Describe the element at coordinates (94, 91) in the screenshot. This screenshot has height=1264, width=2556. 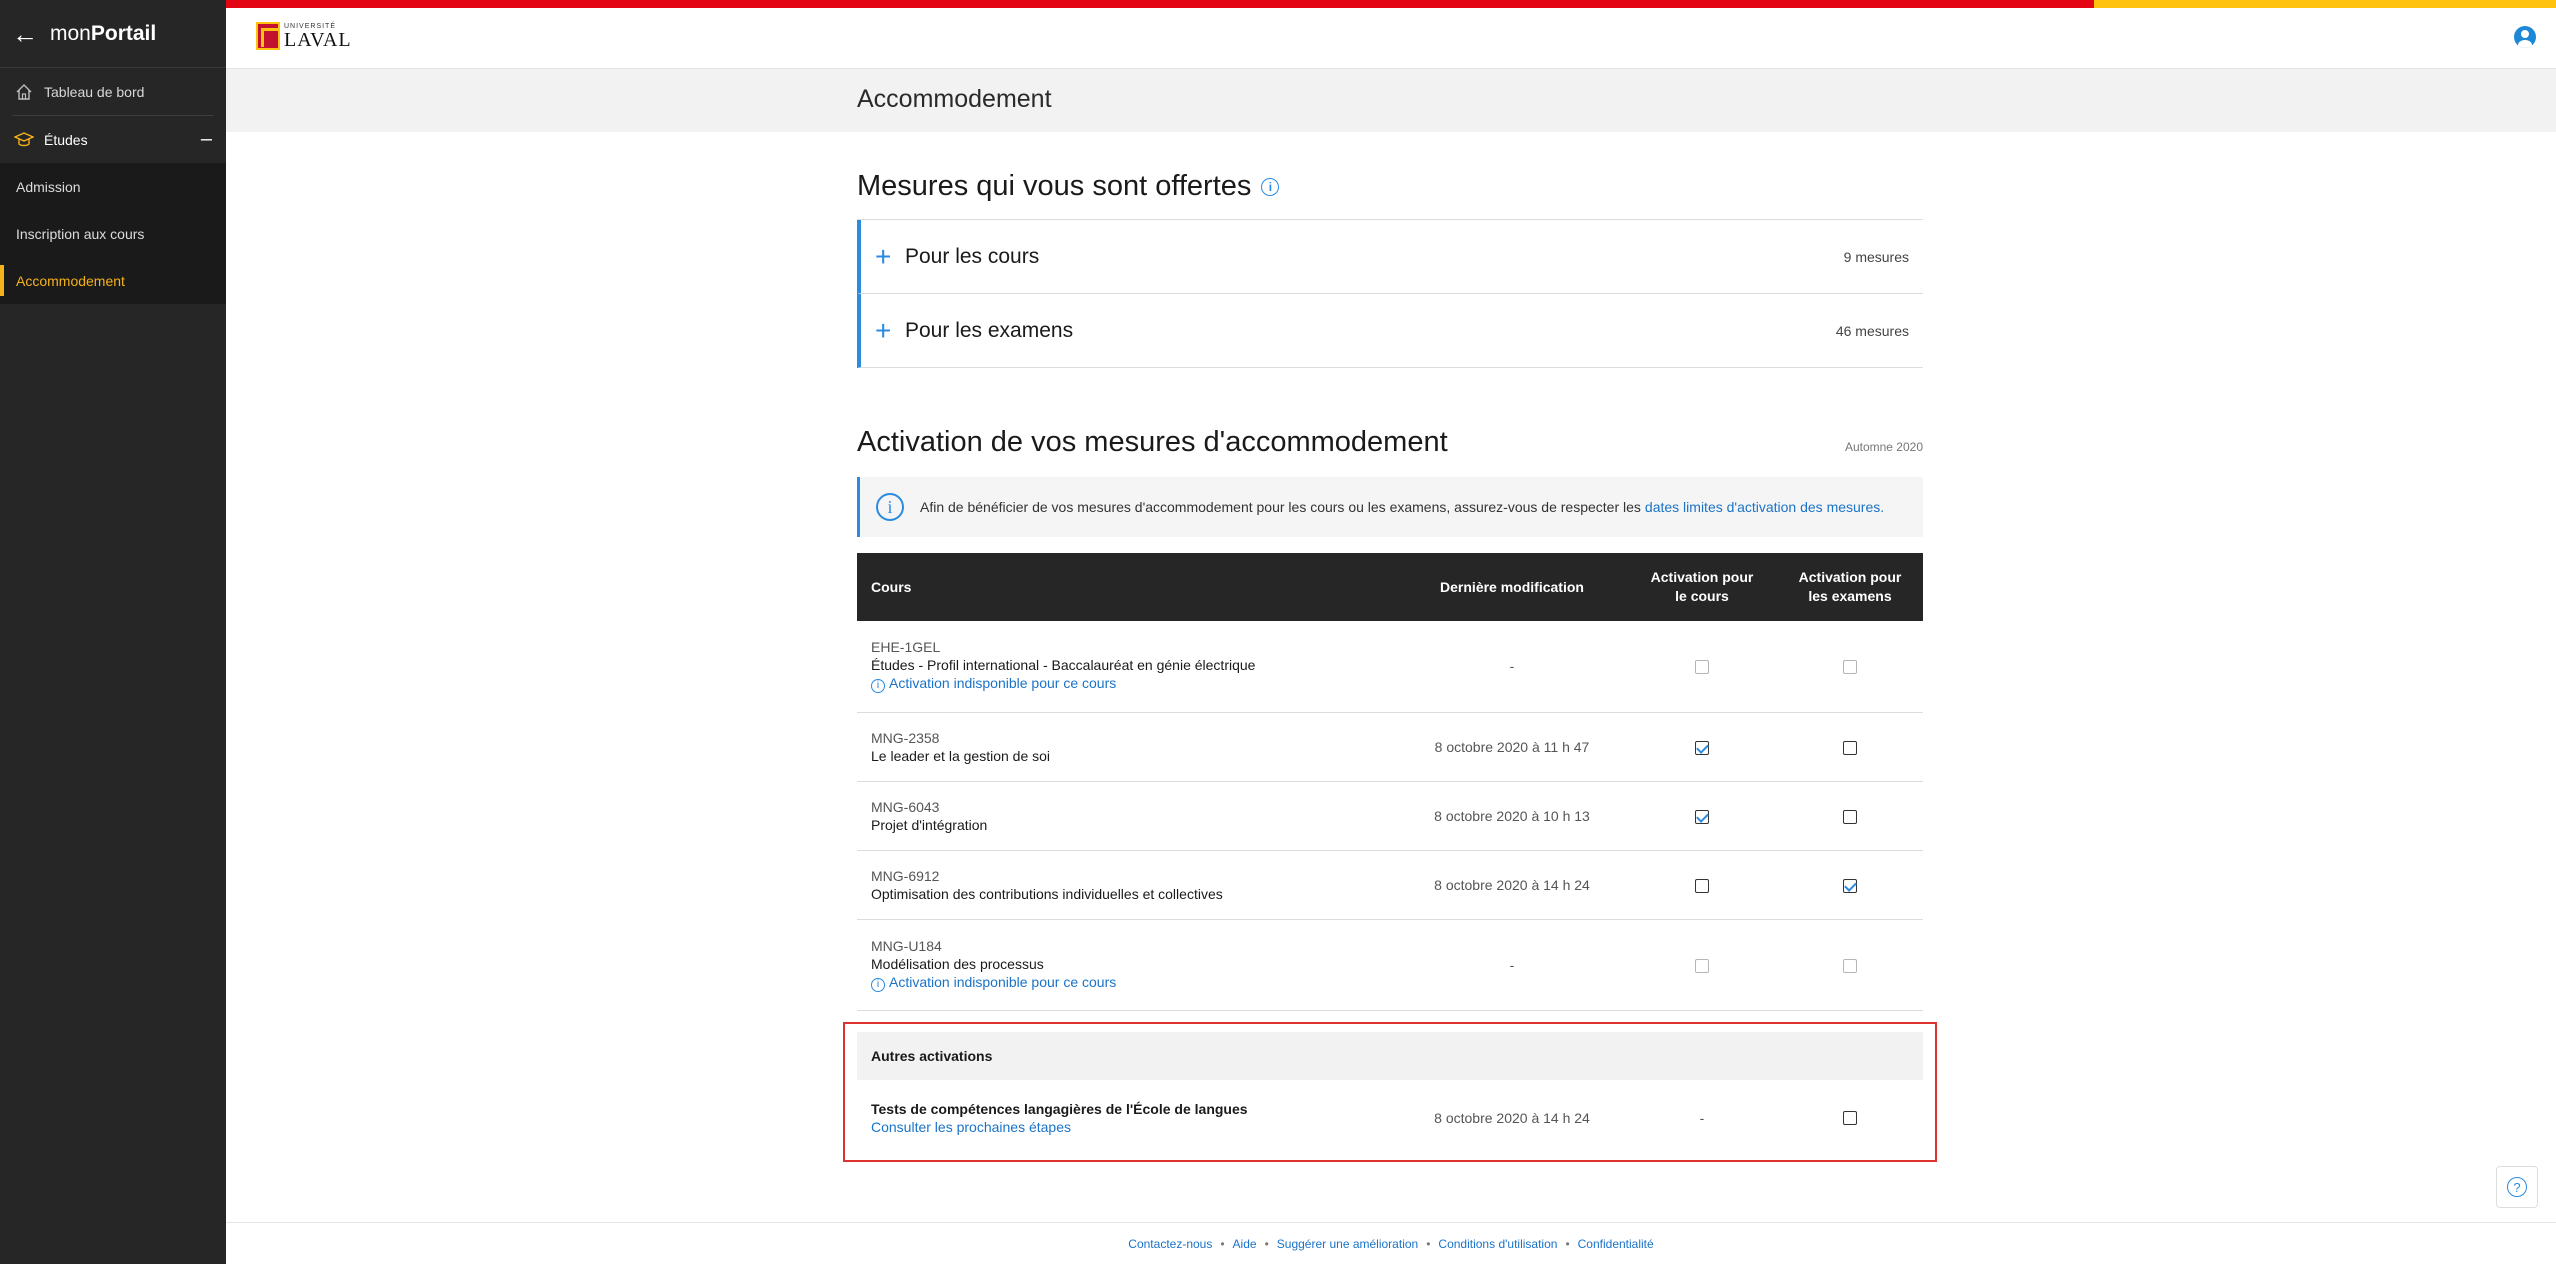
I see `sidebar-item-label: Tableau de bord` at that location.